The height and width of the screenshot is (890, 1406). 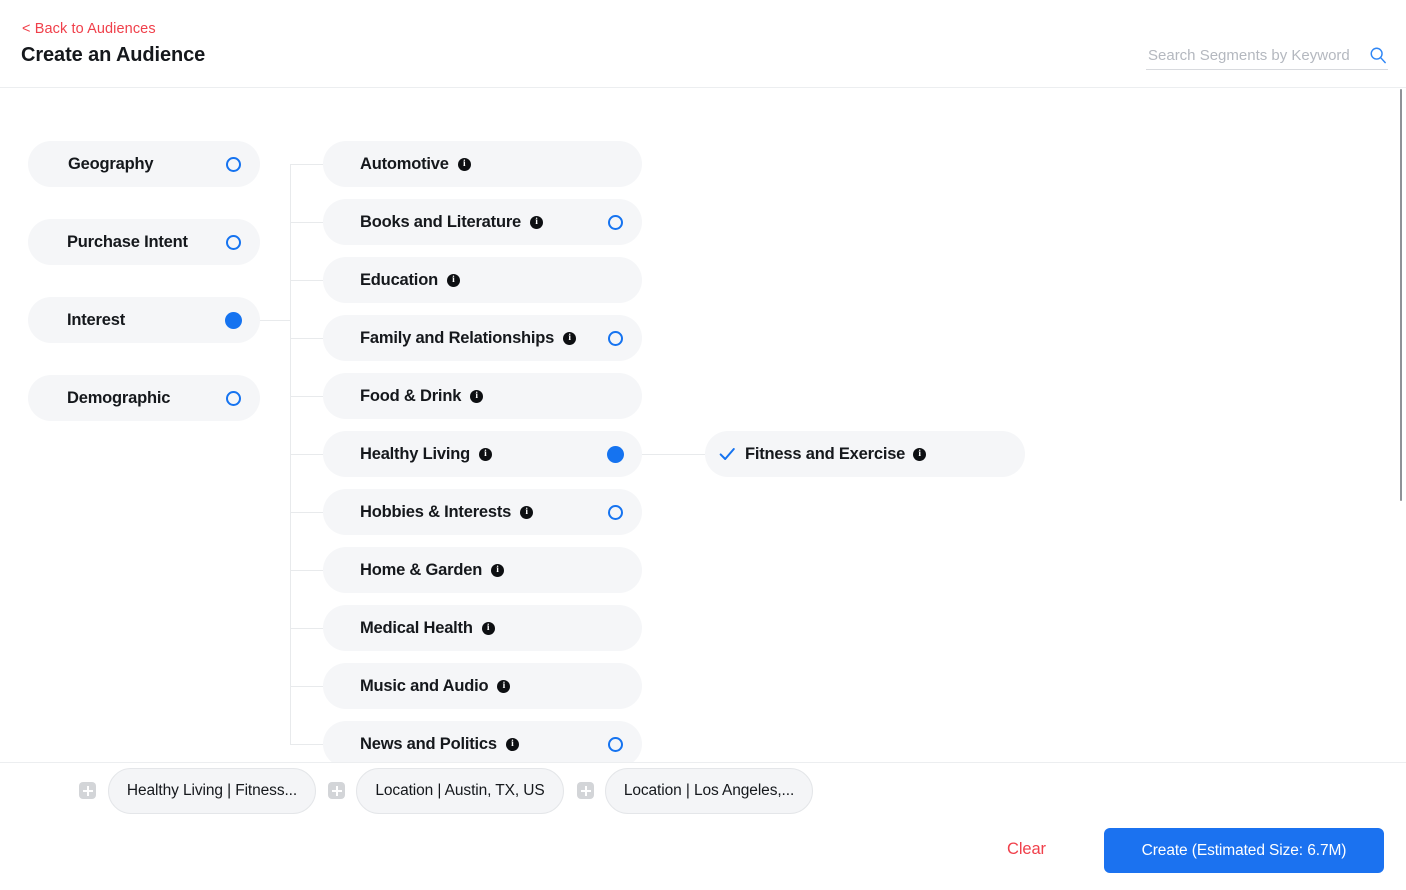 What do you see at coordinates (441, 221) in the screenshot?
I see `segment-label: Books and Literature` at bounding box center [441, 221].